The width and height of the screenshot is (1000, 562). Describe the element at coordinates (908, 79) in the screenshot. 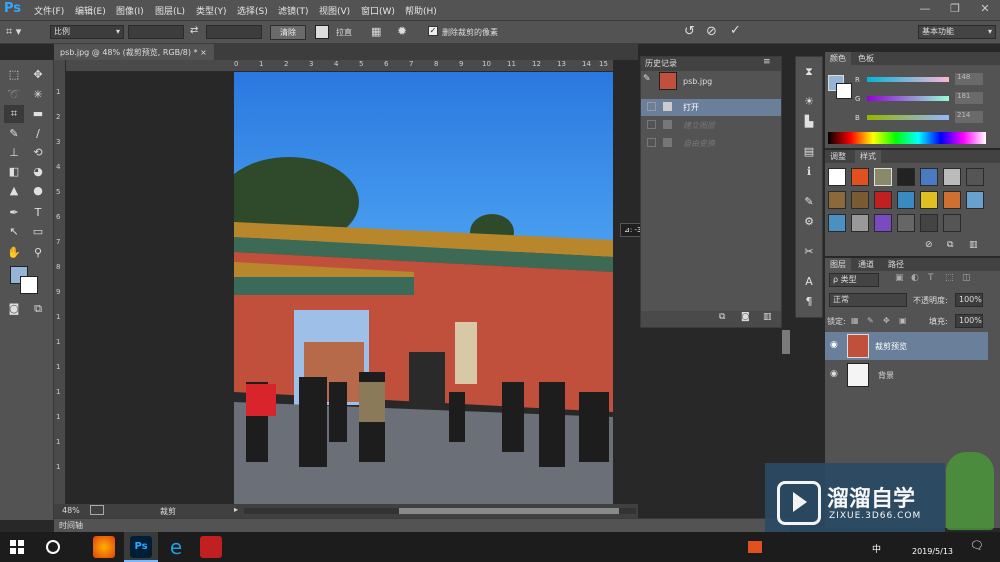

I see `r-slider` at that location.